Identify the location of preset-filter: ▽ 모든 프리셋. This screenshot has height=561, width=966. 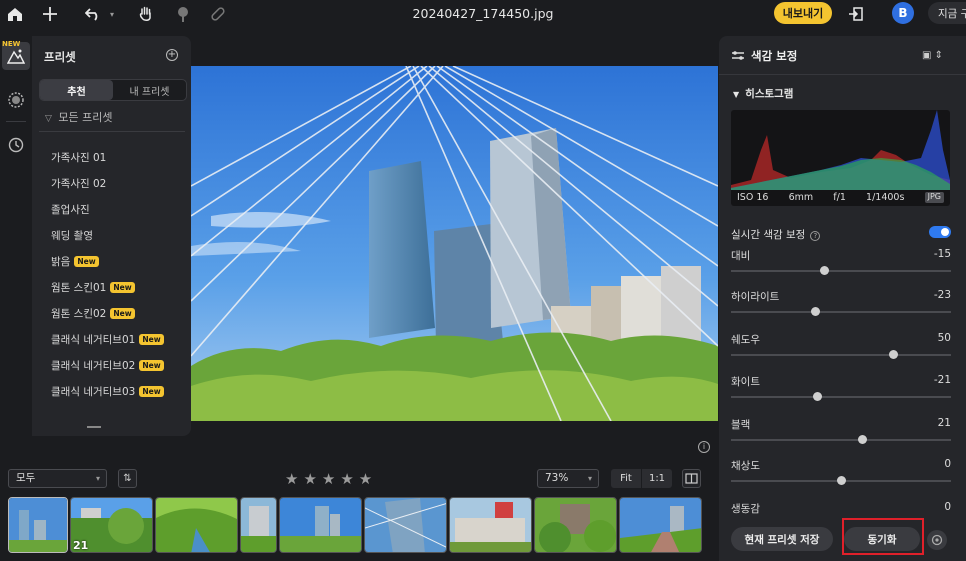
(79, 117).